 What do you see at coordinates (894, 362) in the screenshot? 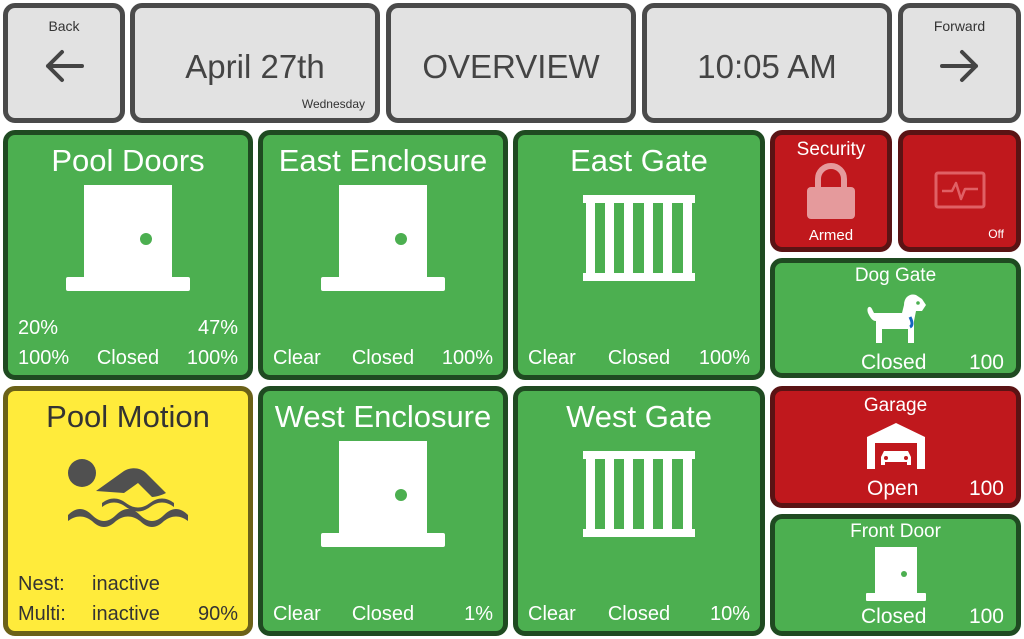
I see `dog-gate-status: Closed` at bounding box center [894, 362].